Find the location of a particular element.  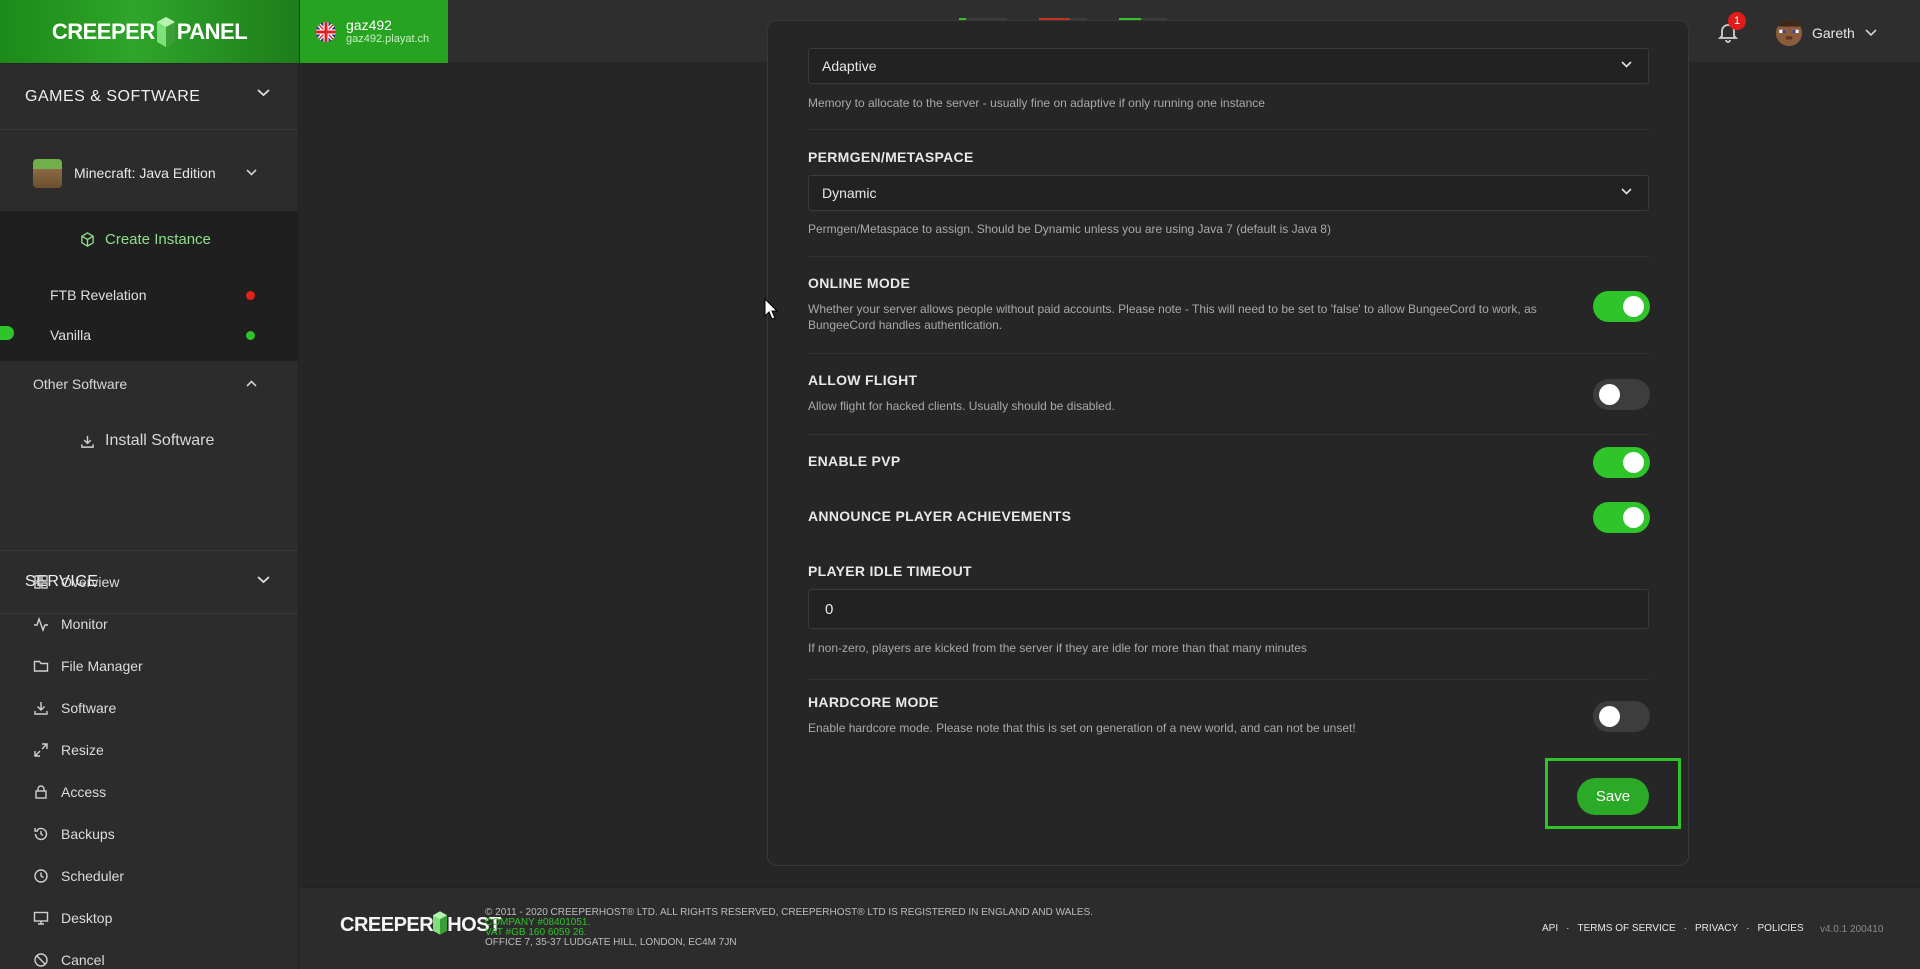

resize-icon is located at coordinates (41, 750).